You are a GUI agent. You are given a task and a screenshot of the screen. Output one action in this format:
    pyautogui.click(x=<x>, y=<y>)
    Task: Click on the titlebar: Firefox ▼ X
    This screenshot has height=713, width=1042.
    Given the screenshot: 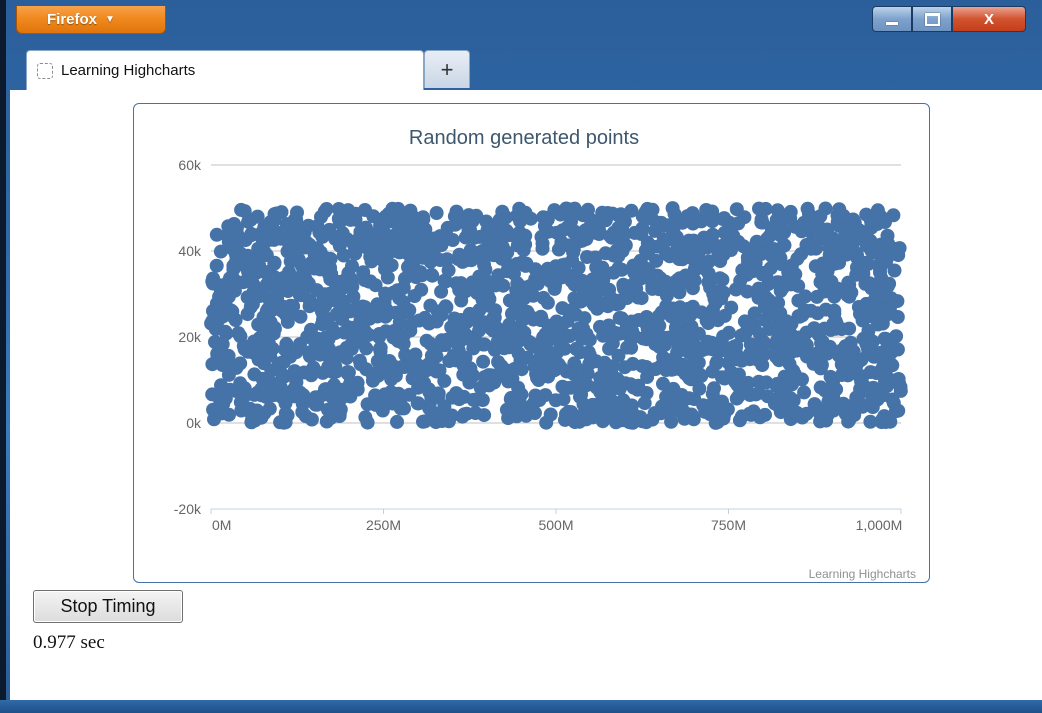 What is the action you would take?
    pyautogui.click(x=521, y=22)
    